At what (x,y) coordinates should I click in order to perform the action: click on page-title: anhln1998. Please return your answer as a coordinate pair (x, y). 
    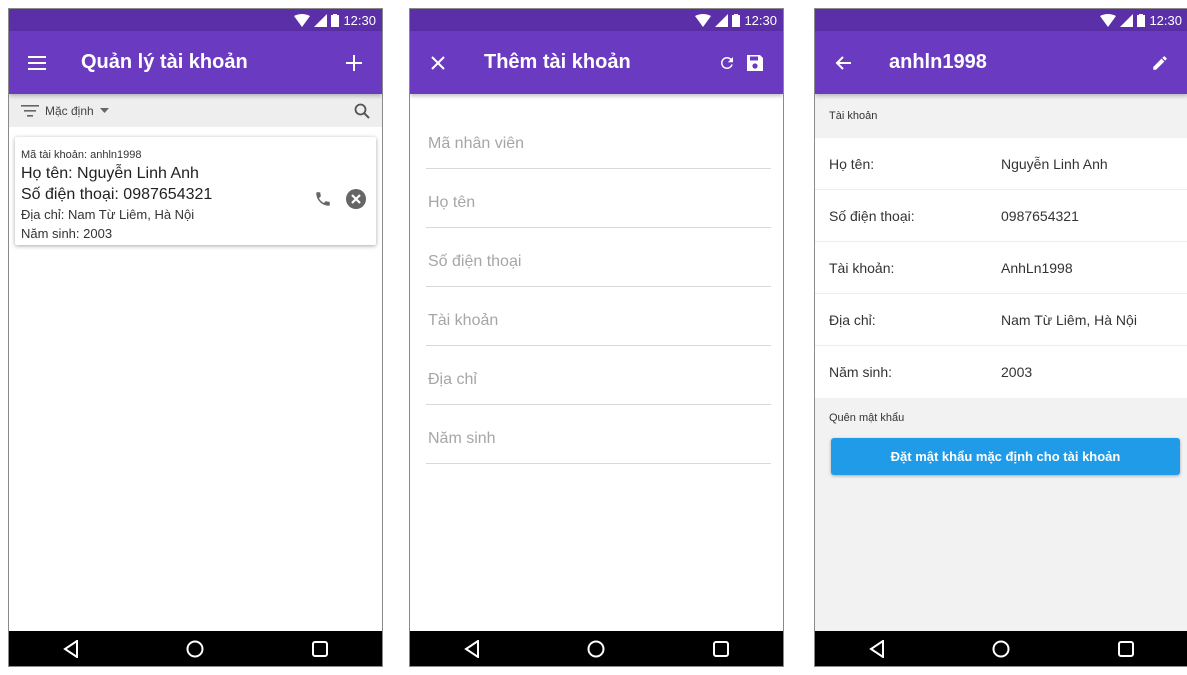
    Looking at the image, I should click on (938, 62).